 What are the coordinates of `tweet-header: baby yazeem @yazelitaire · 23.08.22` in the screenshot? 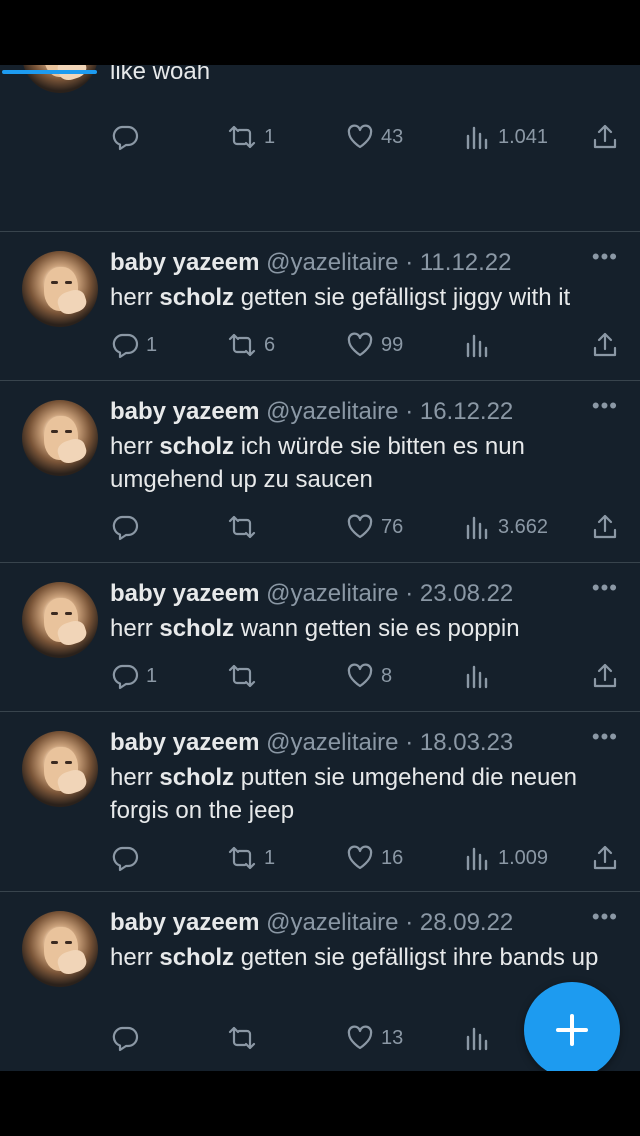 It's located at (311, 594).